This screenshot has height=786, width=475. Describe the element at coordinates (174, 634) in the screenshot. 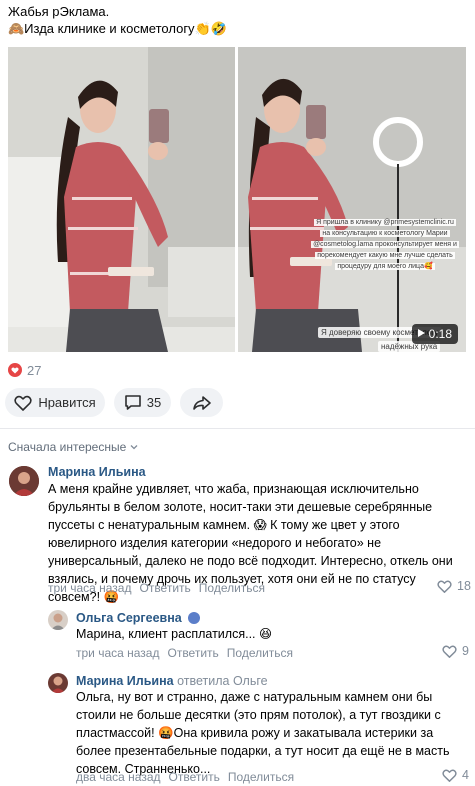

I see `comment-body: Марина, клиент расплатился... 😆` at that location.